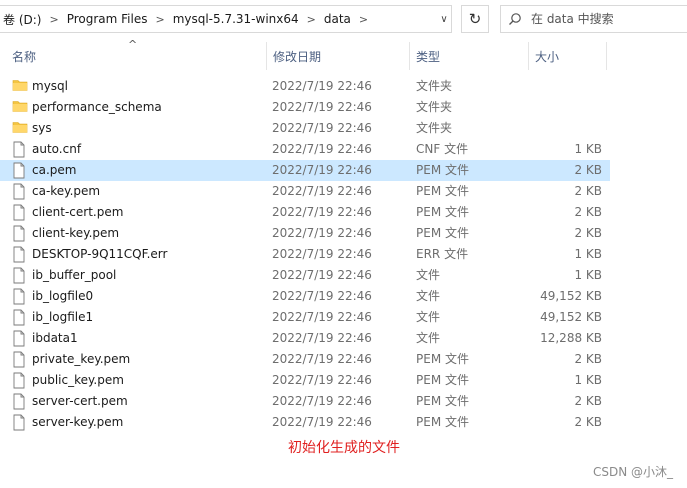  What do you see at coordinates (81, 359) in the screenshot?
I see `file-name: private_key.pem` at bounding box center [81, 359].